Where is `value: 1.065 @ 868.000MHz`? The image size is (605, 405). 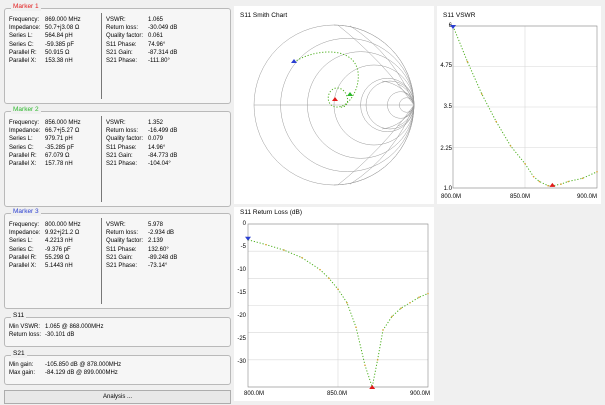
value: 1.065 @ 868.000MHz is located at coordinates (74, 327).